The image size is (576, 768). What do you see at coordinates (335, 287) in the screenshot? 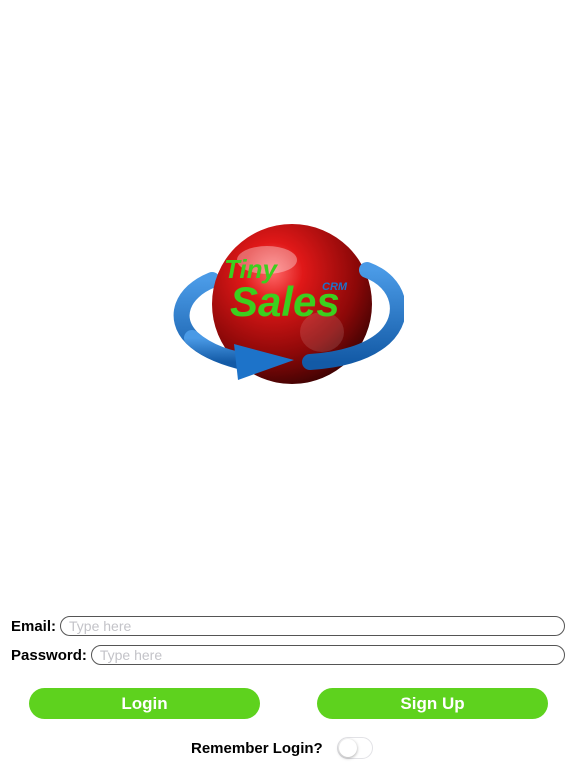
I see `logo-text-crm: CRM` at bounding box center [335, 287].